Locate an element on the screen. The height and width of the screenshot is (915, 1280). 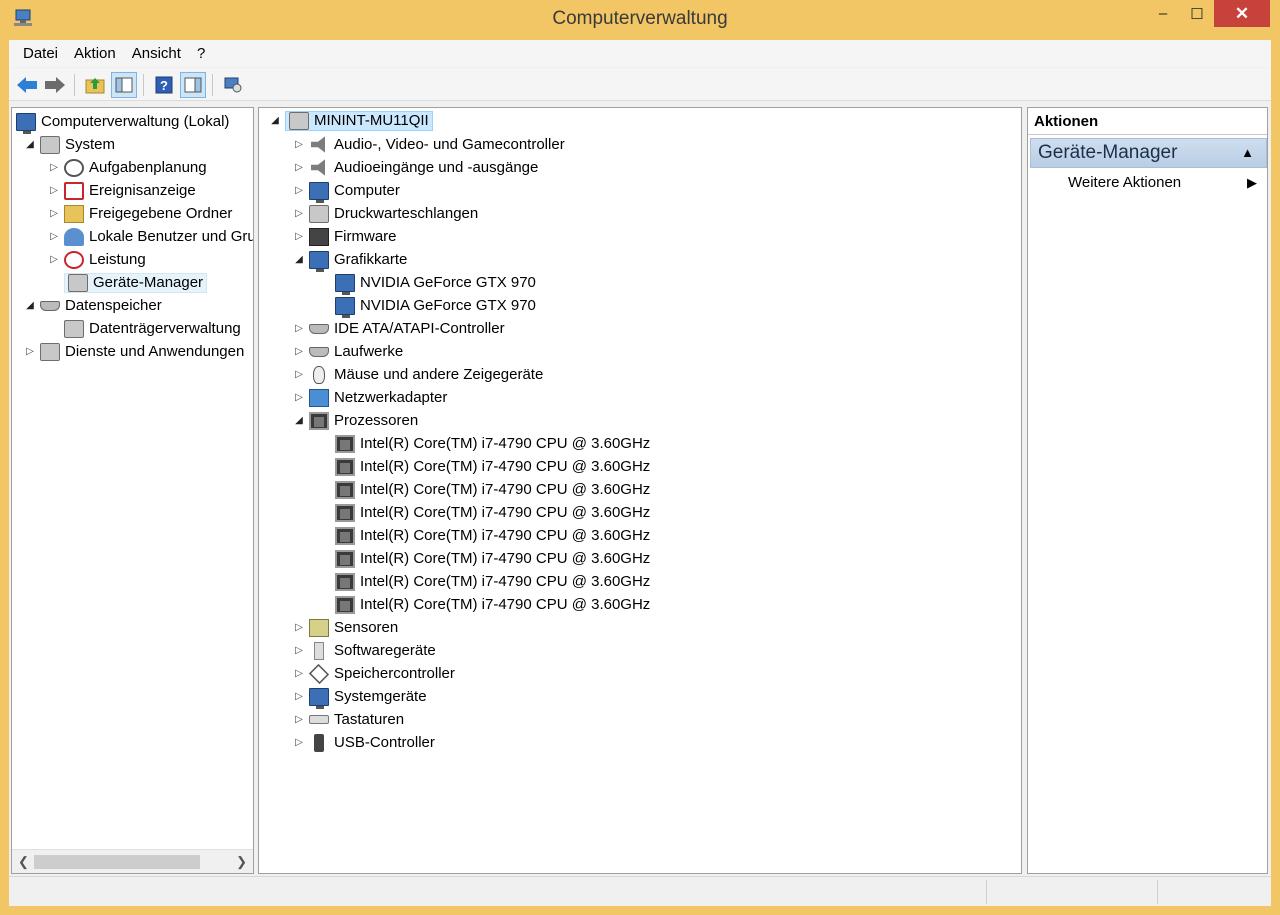
device-category: ▷ Mäuse und andere Zeigegeräte is located at coordinates (418, 374).